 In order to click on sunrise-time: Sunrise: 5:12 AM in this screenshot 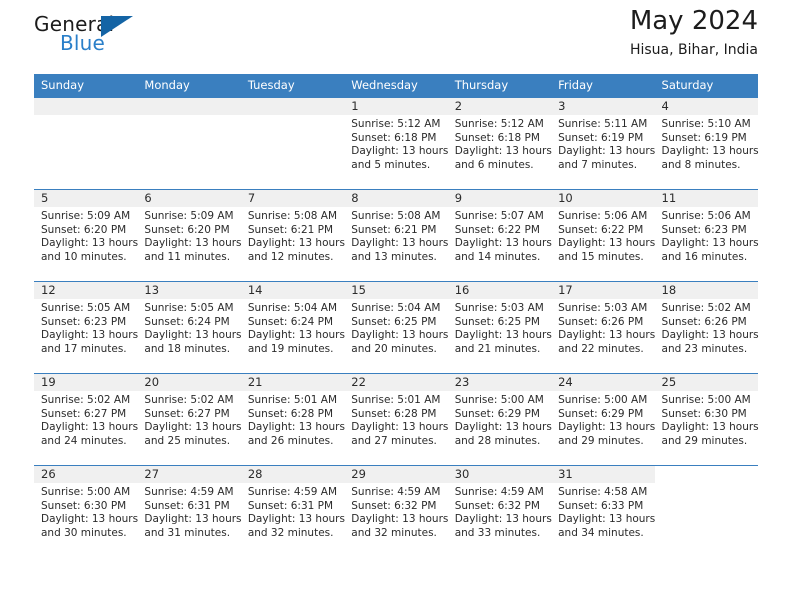, I will do `click(396, 124)`.